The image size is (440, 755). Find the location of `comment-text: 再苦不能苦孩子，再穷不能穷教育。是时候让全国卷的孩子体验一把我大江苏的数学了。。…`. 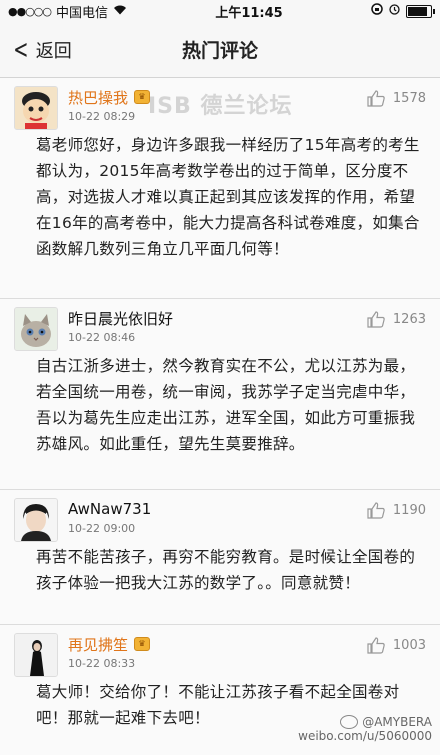

comment-text: 再苦不能苦孩子，再穷不能穷教育。是时候让全国卷的孩子体验一把我大江苏的数学了。。… is located at coordinates (226, 570).